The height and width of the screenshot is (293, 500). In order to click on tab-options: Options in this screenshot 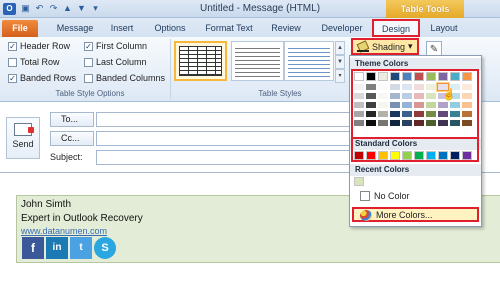, I will do `click(170, 28)`.